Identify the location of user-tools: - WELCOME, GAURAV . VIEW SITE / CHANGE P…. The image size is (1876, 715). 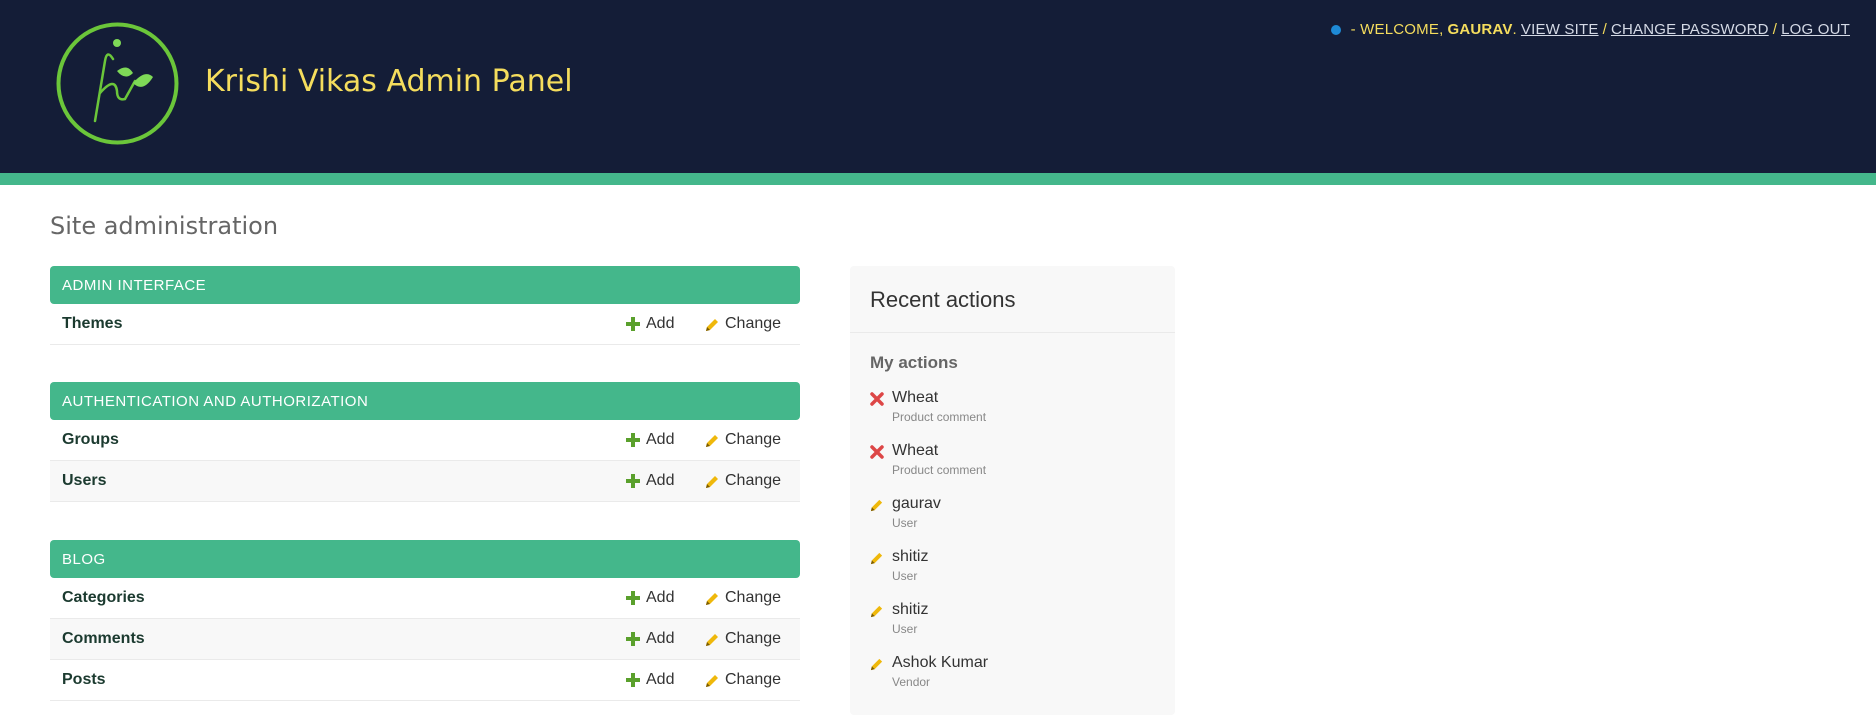
(1590, 29).